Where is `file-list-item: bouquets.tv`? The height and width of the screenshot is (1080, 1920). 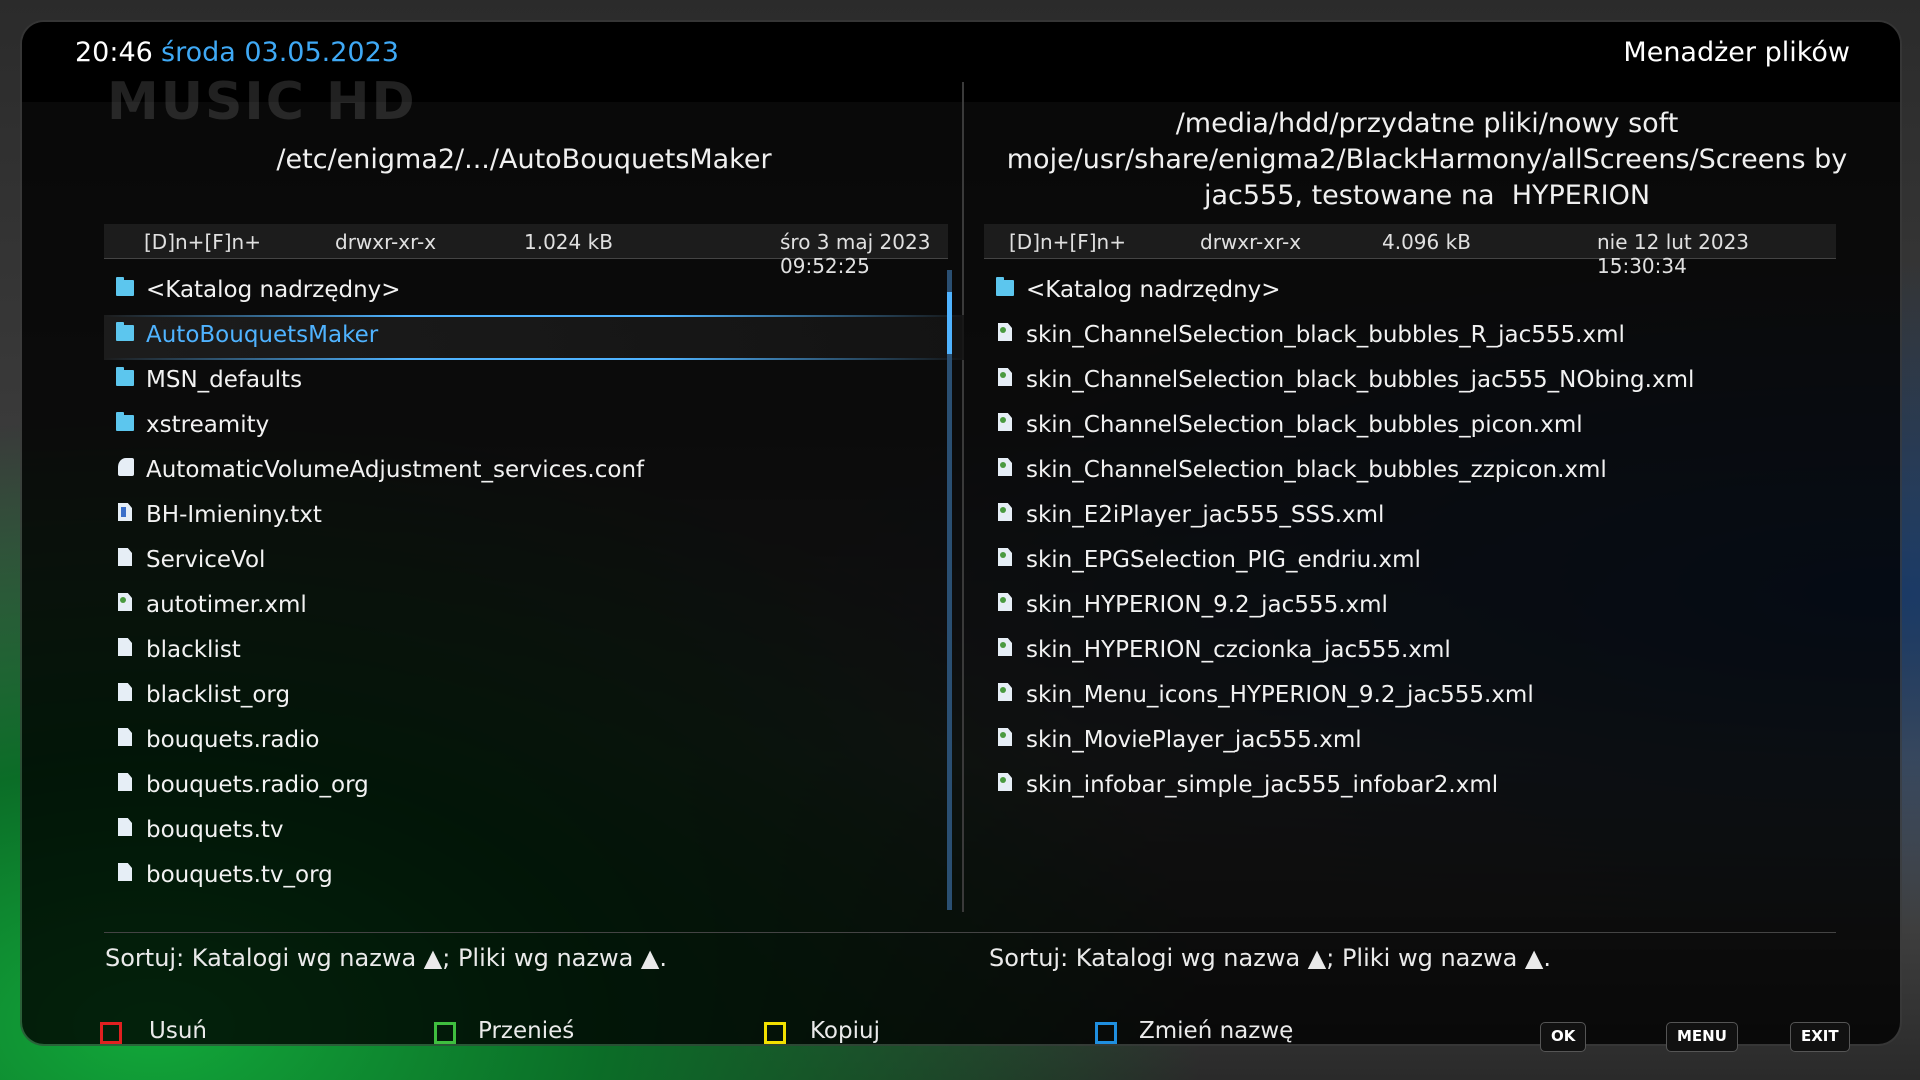
file-list-item: bouquets.tv is located at coordinates (534, 832).